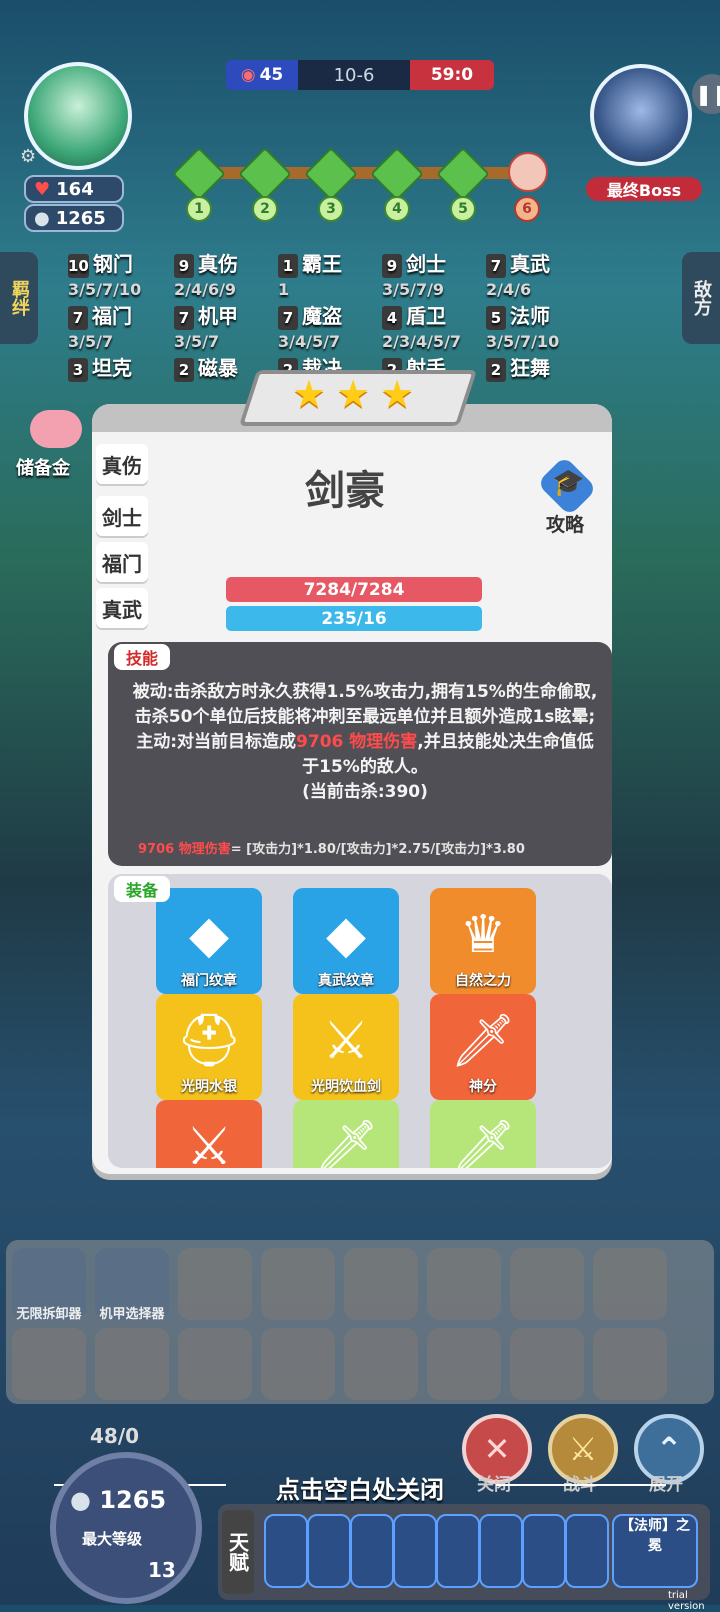  What do you see at coordinates (432, 329) in the screenshot?
I see `synergy-item: 4 盾卫 2/3/4/5/7` at bounding box center [432, 329].